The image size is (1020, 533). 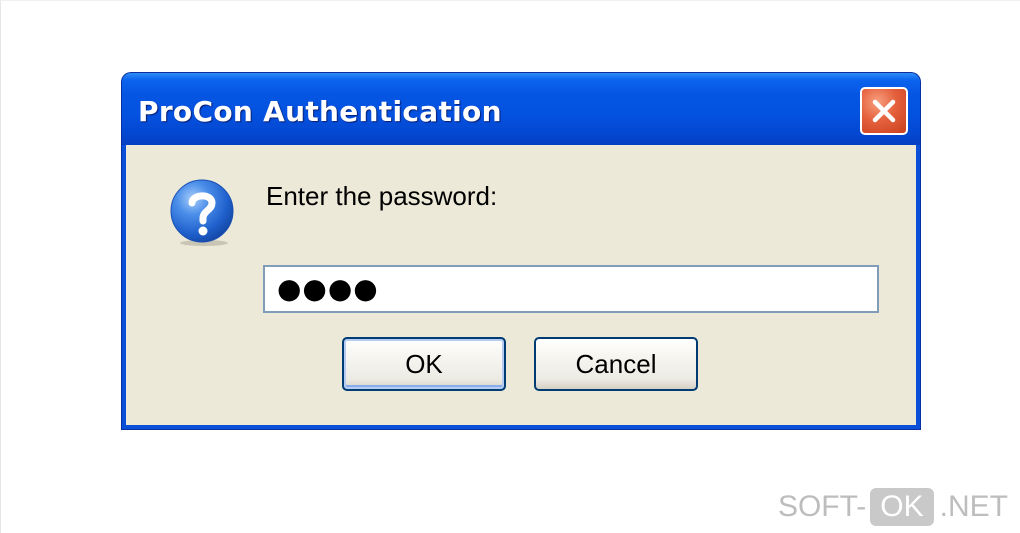 I want to click on password-prompt-label: Enter the password:, so click(x=382, y=196).